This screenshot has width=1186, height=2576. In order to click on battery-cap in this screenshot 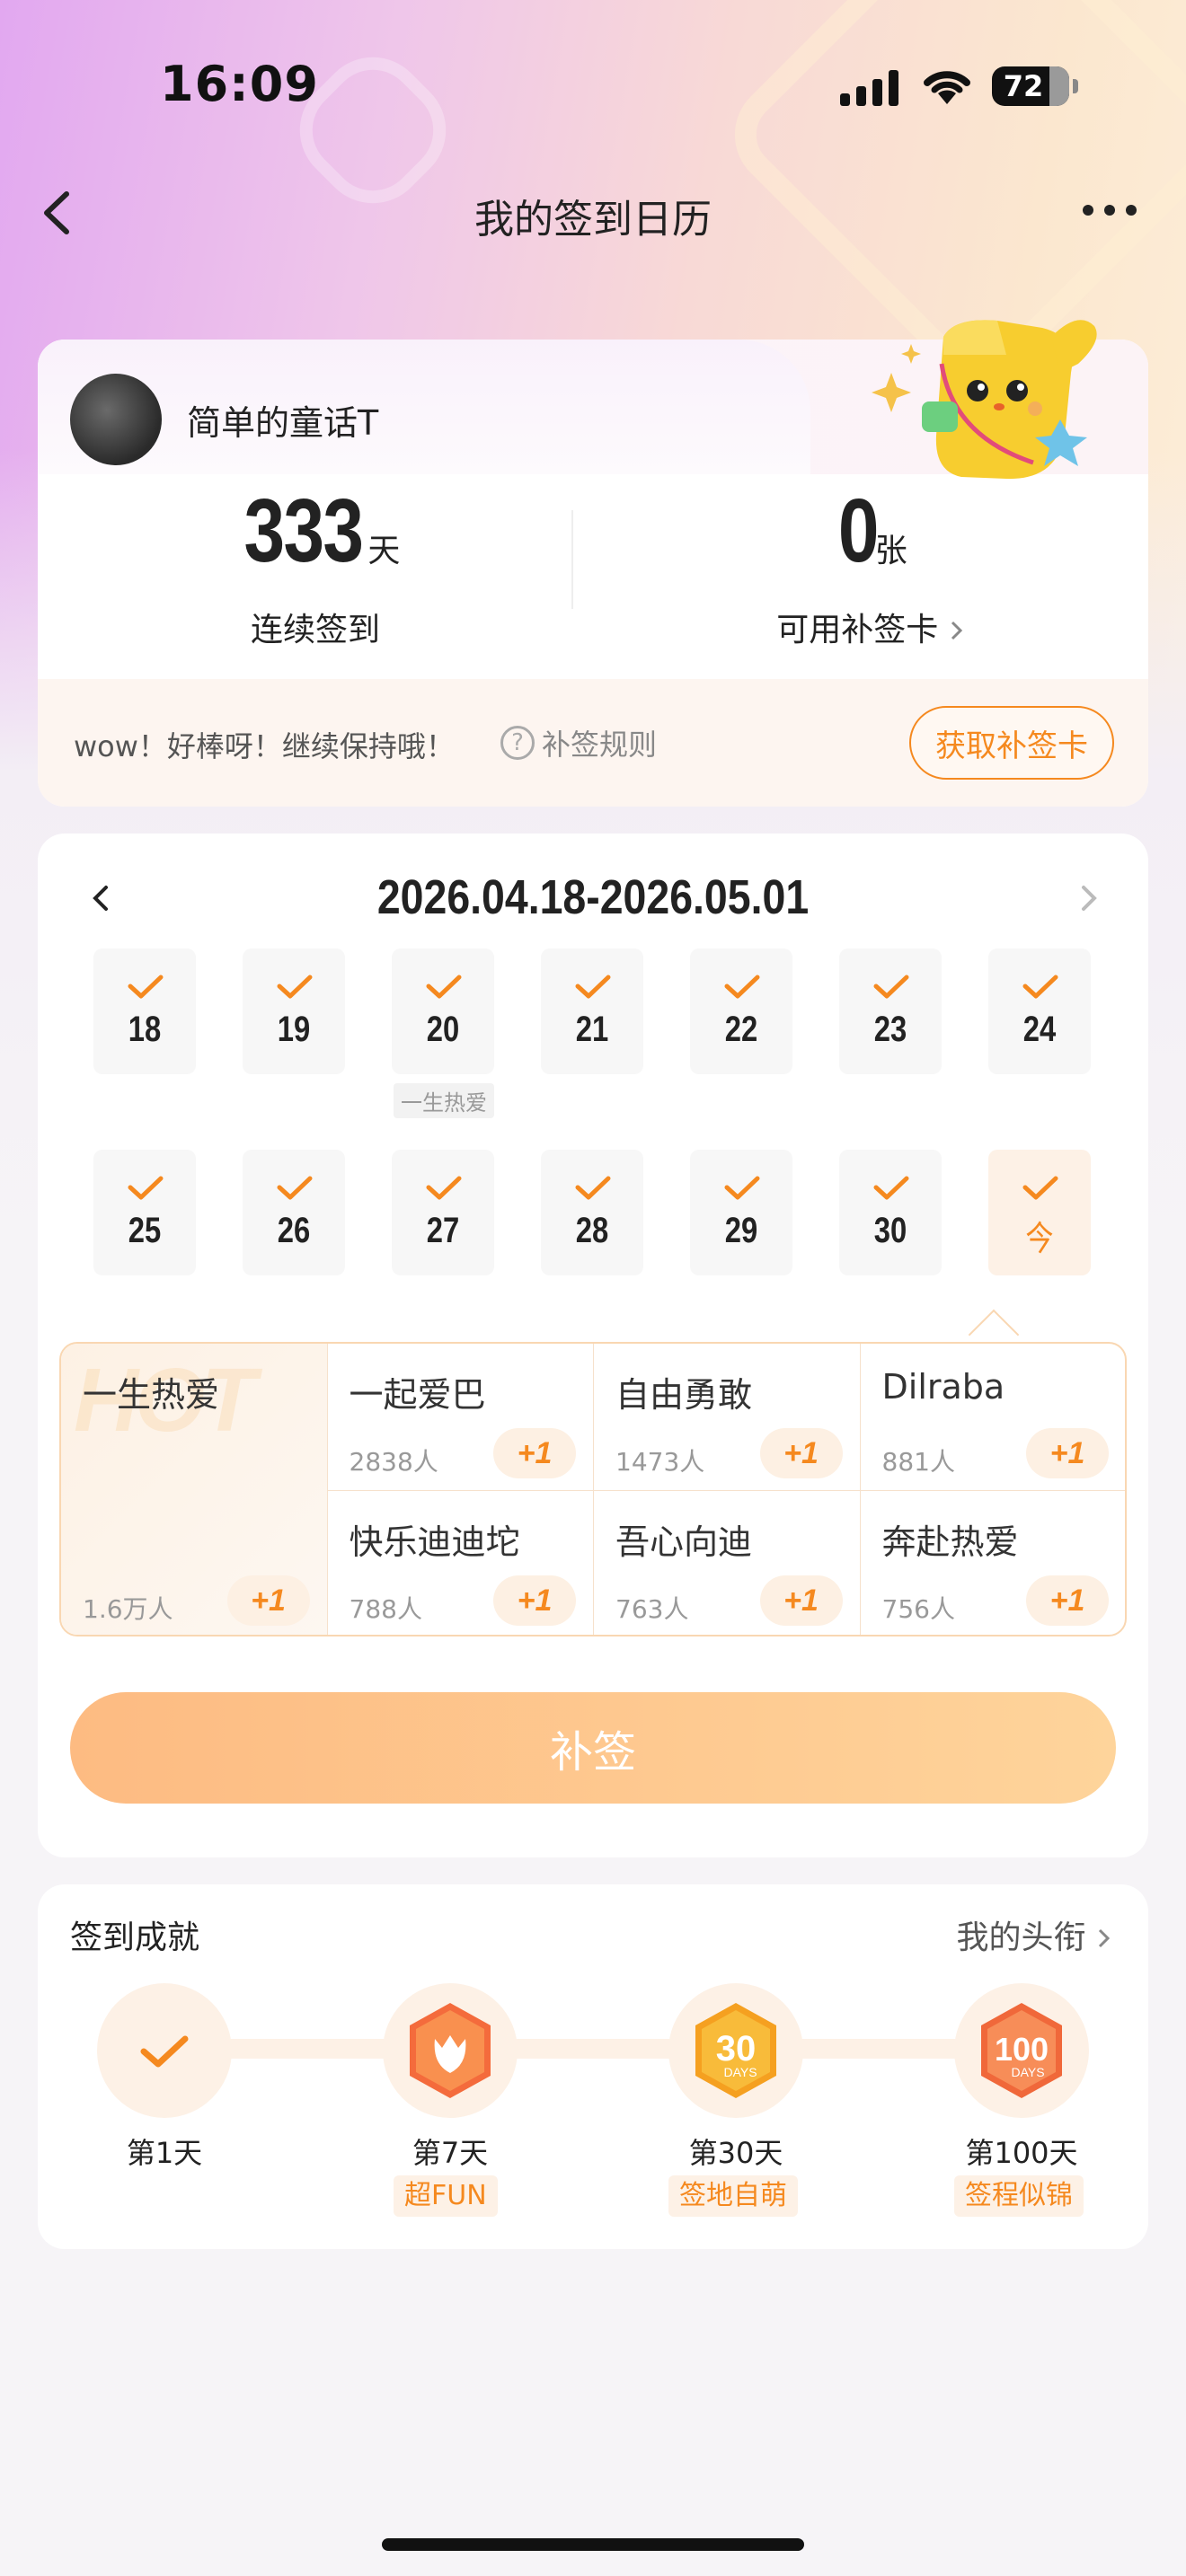, I will do `click(1075, 86)`.